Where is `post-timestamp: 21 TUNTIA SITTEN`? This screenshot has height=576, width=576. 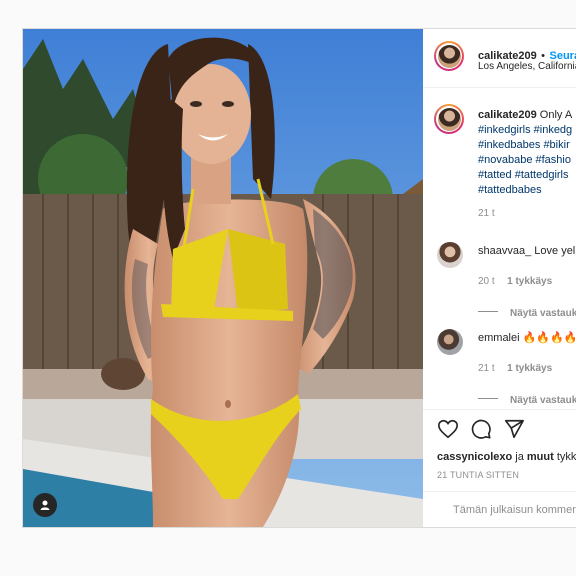
post-timestamp: 21 TUNTIA SITTEN is located at coordinates (478, 475).